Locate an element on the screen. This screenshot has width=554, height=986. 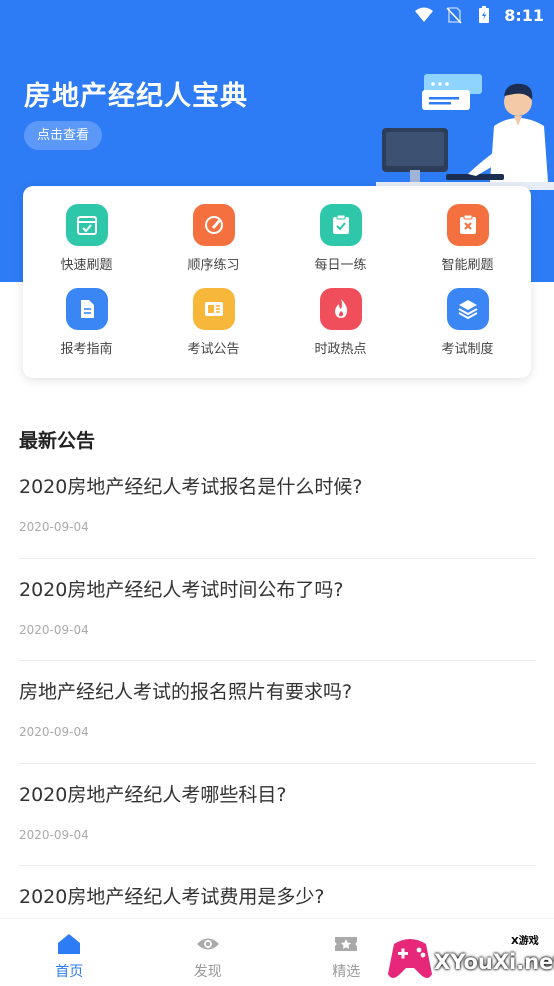
feature-daily-practice: 每日一练 is located at coordinates (340, 246).